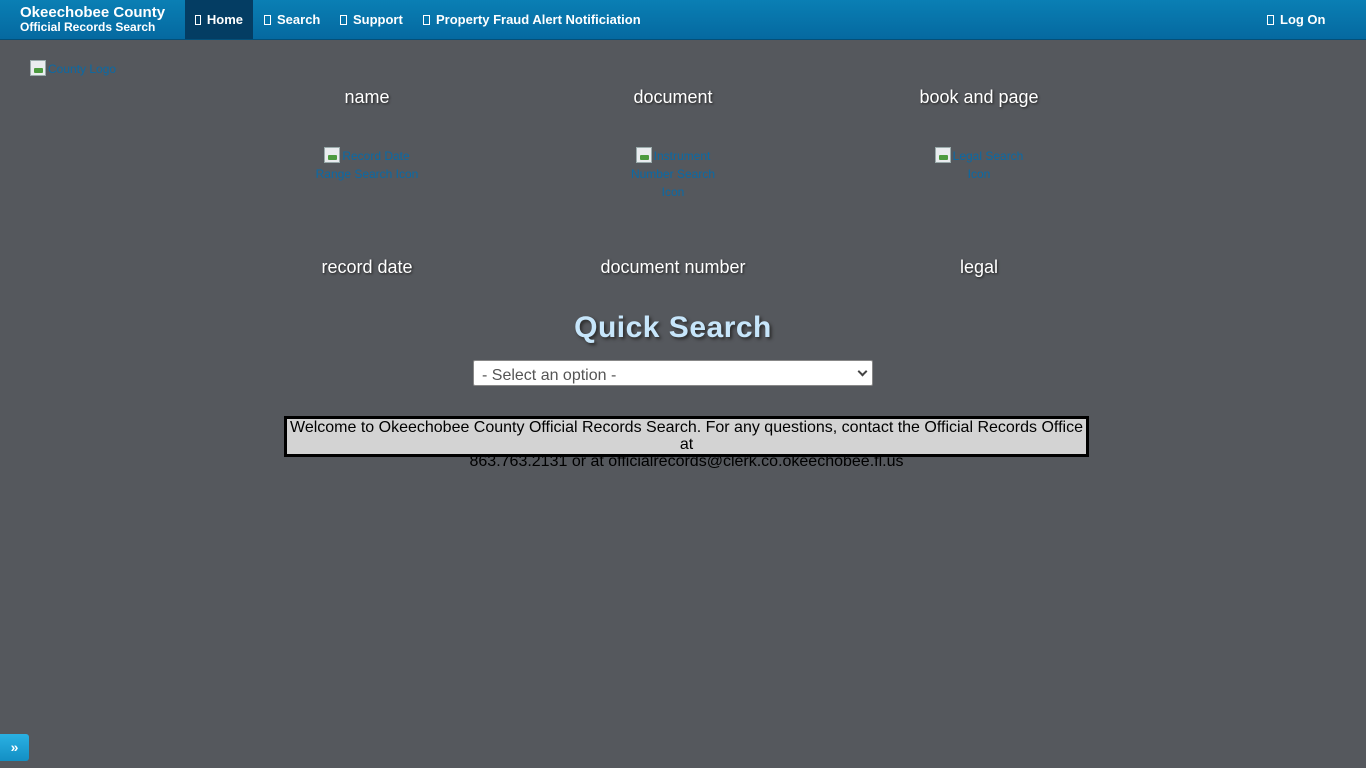  What do you see at coordinates (14, 747) in the screenshot?
I see `expand-panel-button: »` at bounding box center [14, 747].